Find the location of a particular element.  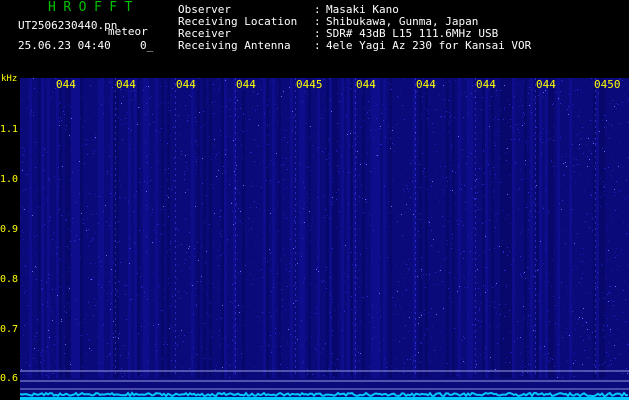

y-tick-label: 1.1 is located at coordinates (9, 129).